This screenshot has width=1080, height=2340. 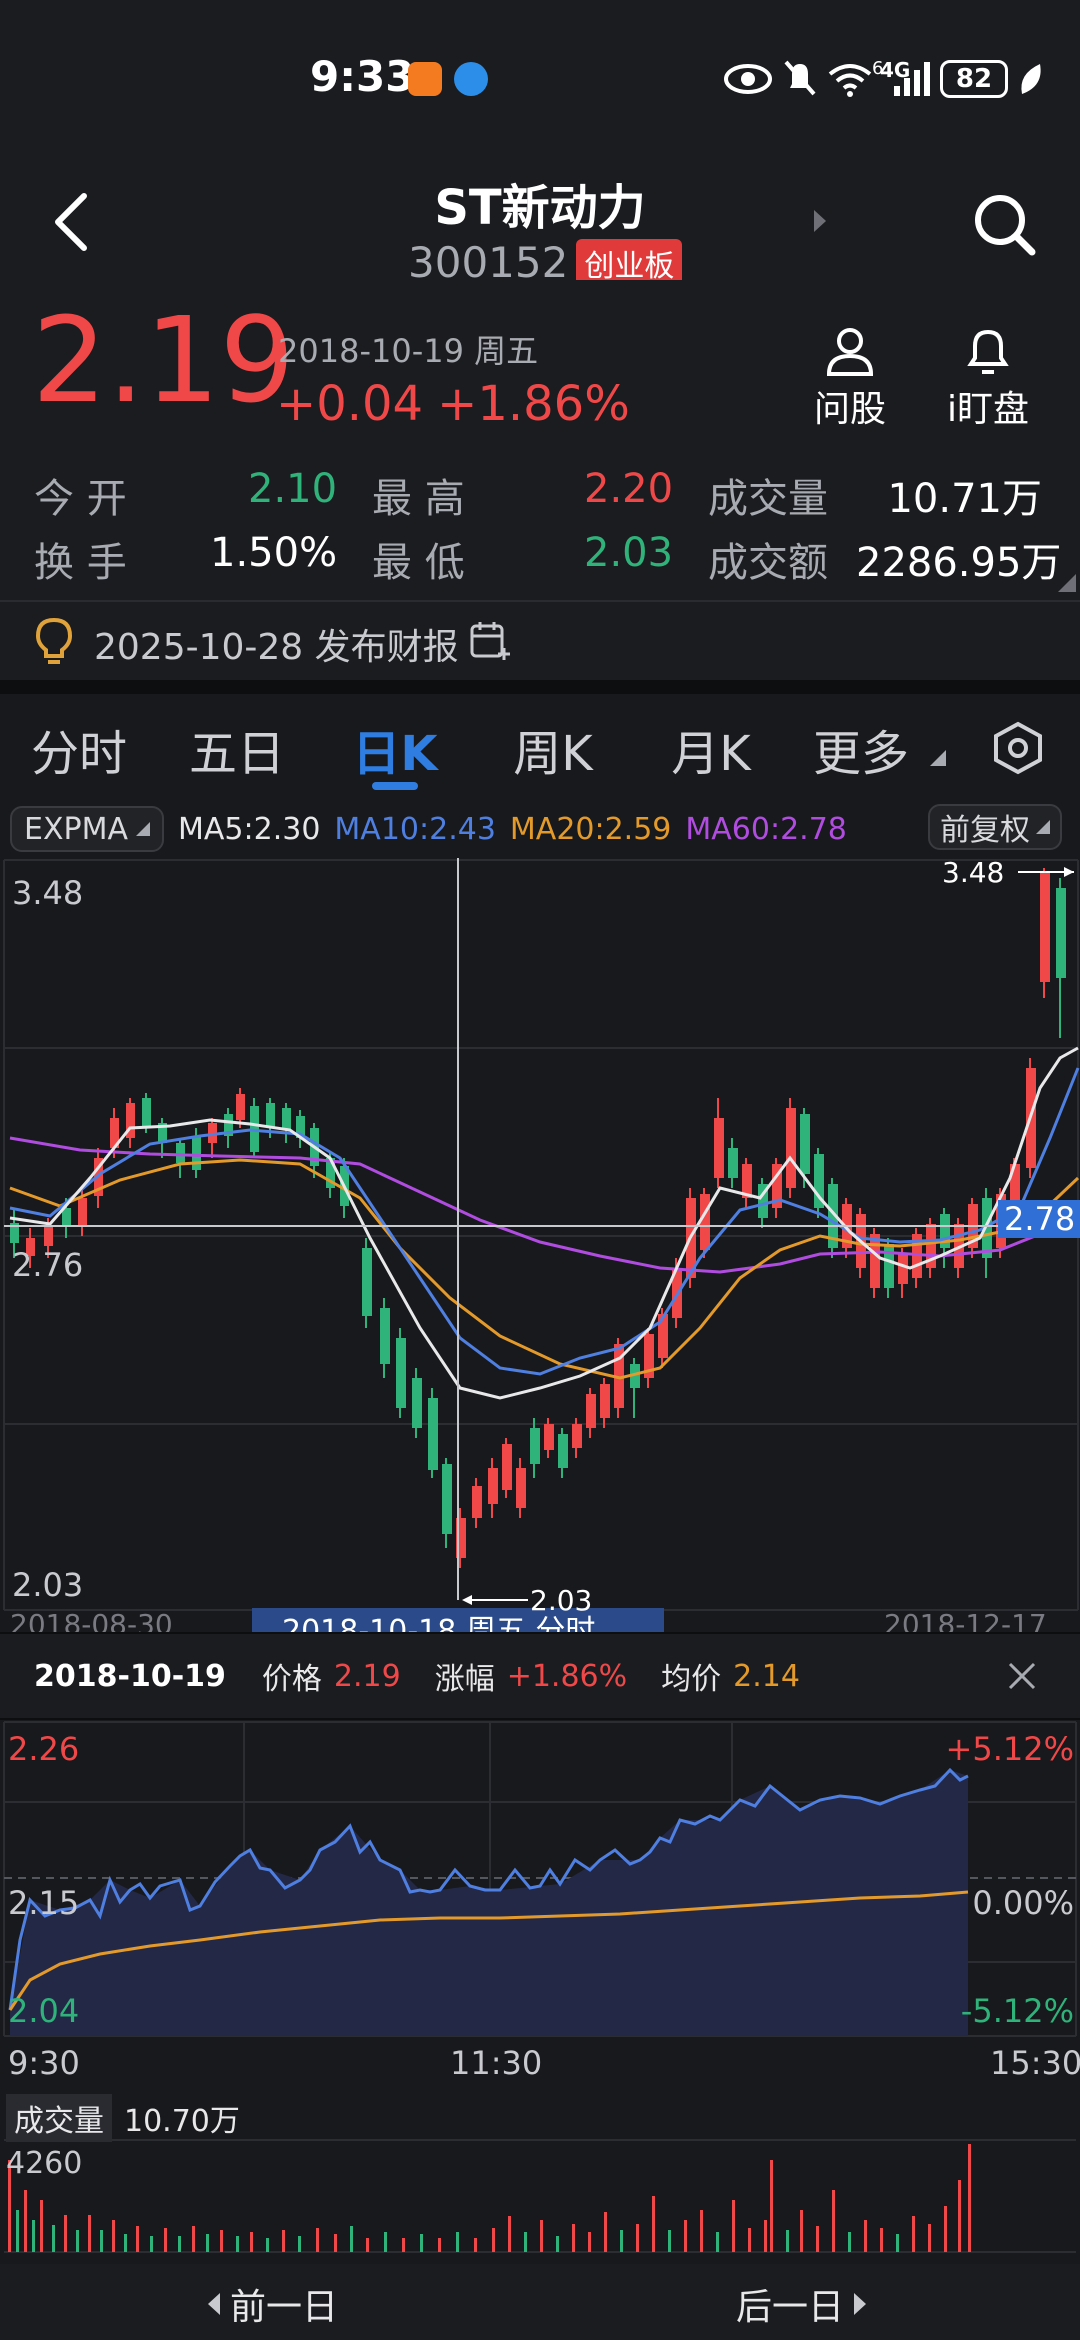 What do you see at coordinates (362, 76) in the screenshot?
I see `clock: 9:33` at bounding box center [362, 76].